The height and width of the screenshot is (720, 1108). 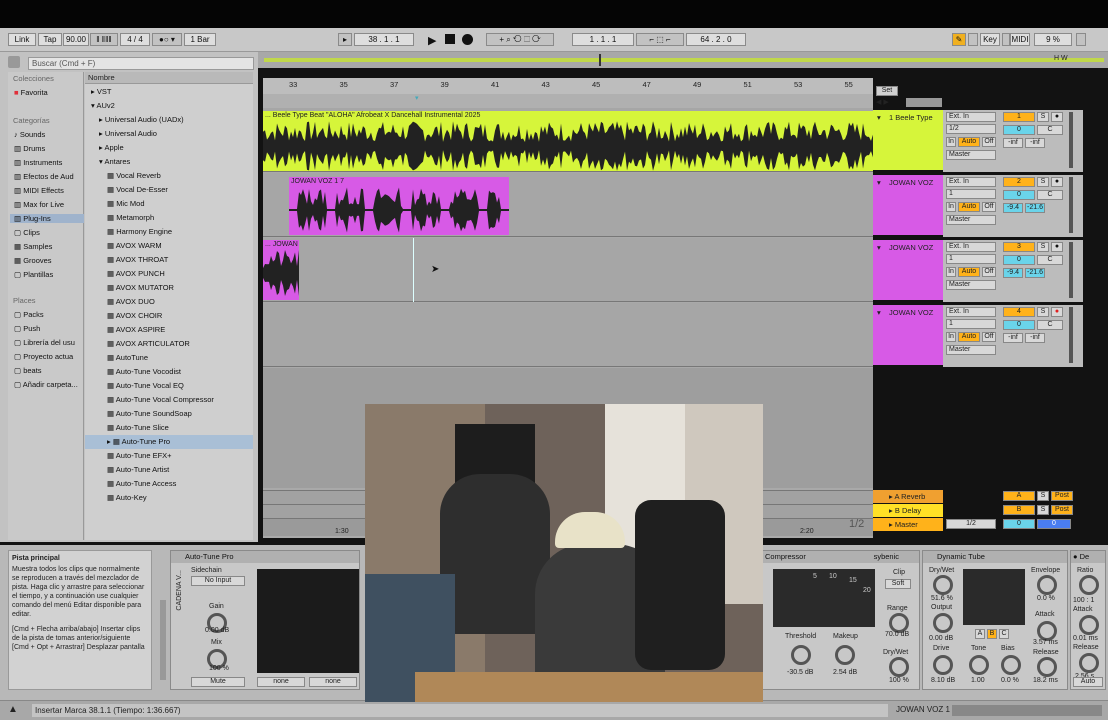 What do you see at coordinates (1004, 634) in the screenshot?
I see `tube-c-button: C` at bounding box center [1004, 634].